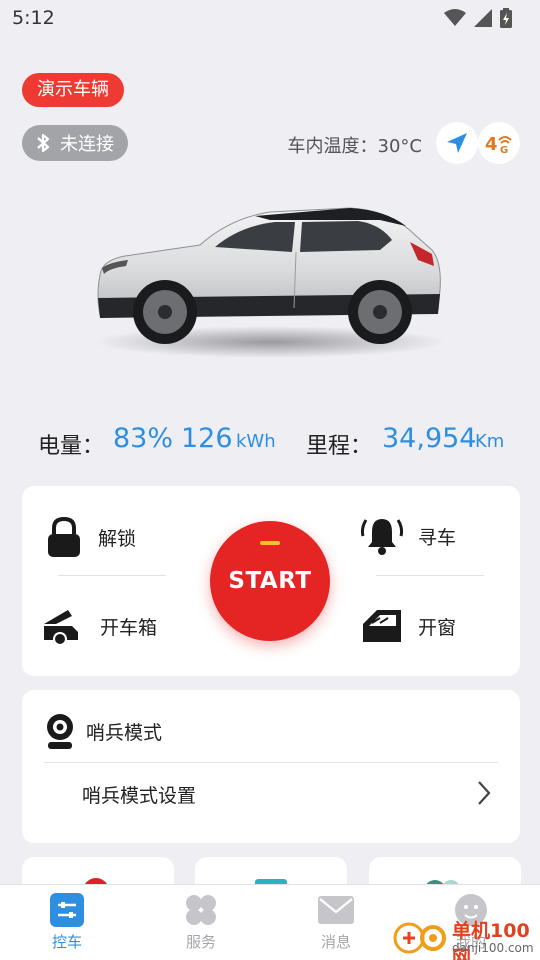  What do you see at coordinates (71, 446) in the screenshot?
I see `battery-label: 电量：` at bounding box center [71, 446].